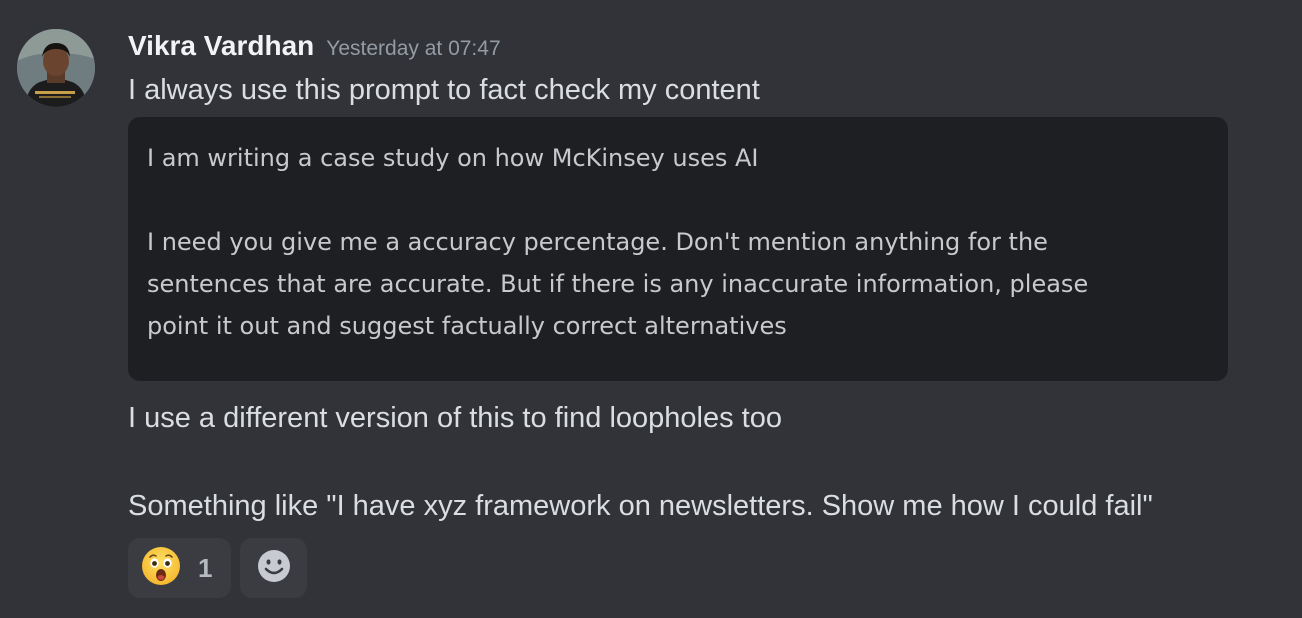 This screenshot has width=1302, height=618. I want to click on astonished-face-emoji-icon, so click(161, 568).